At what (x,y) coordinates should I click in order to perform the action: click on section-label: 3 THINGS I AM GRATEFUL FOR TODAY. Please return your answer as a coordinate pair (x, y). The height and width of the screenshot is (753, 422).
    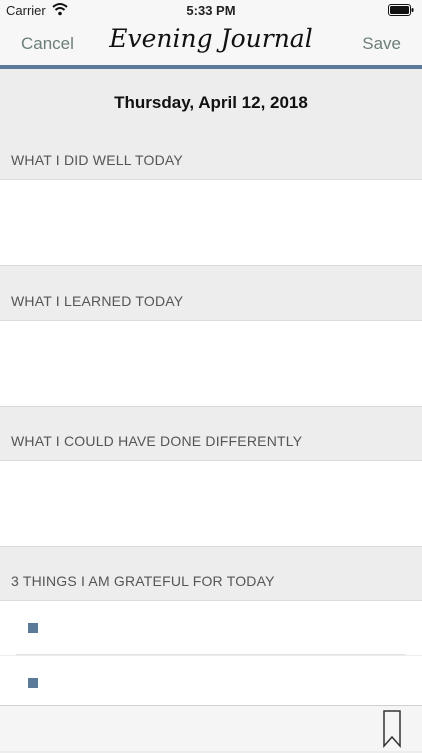
    Looking at the image, I should click on (143, 581).